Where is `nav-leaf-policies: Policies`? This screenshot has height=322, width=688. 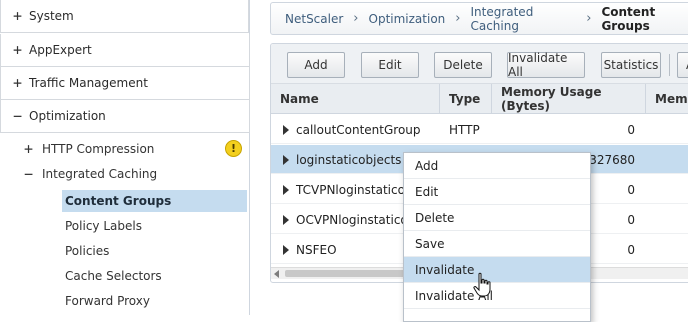
nav-leaf-policies: Policies is located at coordinates (154, 251).